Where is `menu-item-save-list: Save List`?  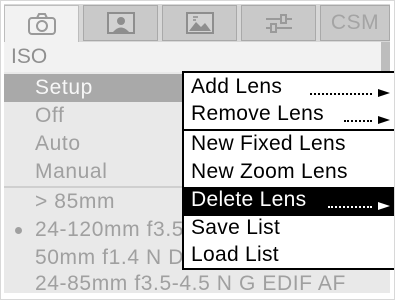
menu-item-save-list: Save List is located at coordinates (289, 228).